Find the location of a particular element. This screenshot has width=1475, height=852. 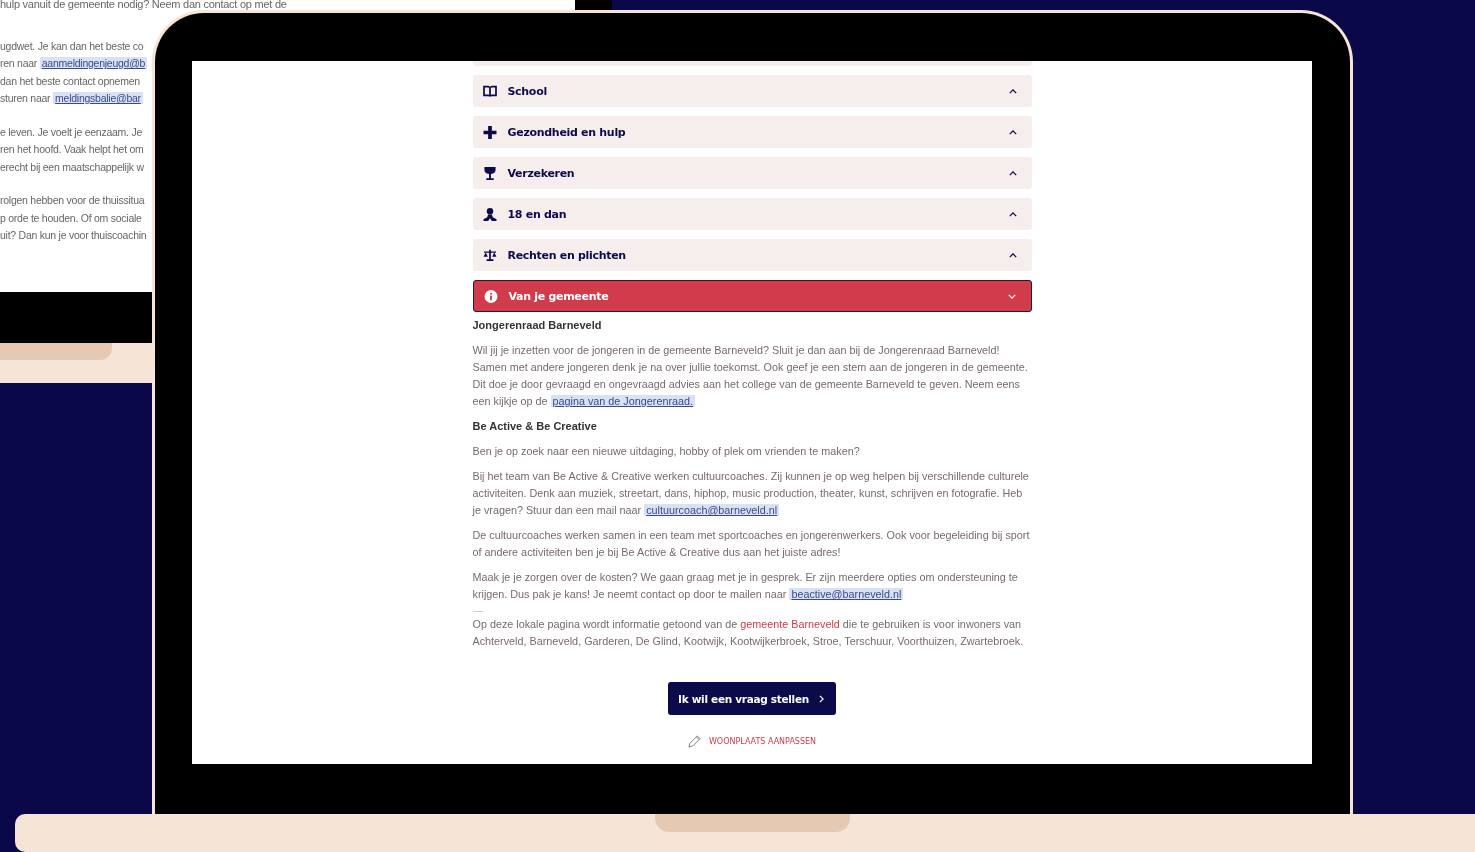

text-fragment: ren naar aanmeldingenjeugd@b is located at coordinates (74, 63).